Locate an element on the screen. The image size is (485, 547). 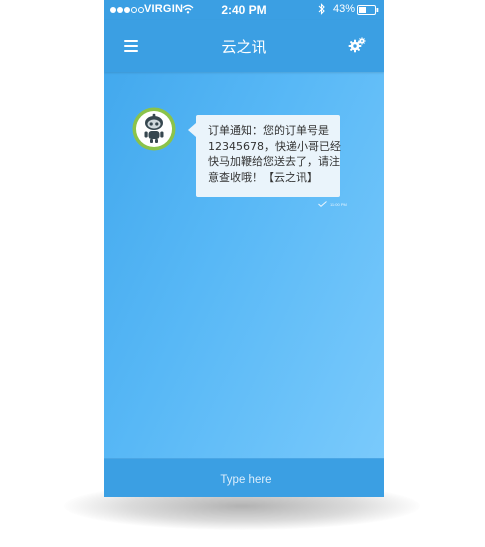
checkmark-icon is located at coordinates (322, 205).